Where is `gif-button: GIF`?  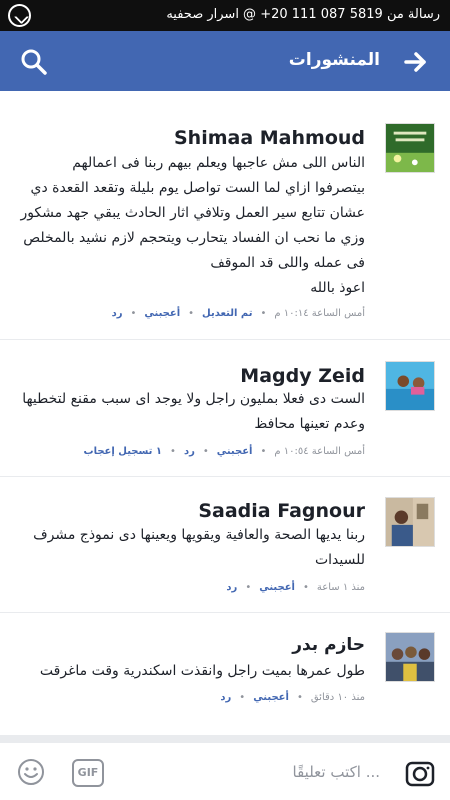
gif-button: GIF is located at coordinates (88, 773).